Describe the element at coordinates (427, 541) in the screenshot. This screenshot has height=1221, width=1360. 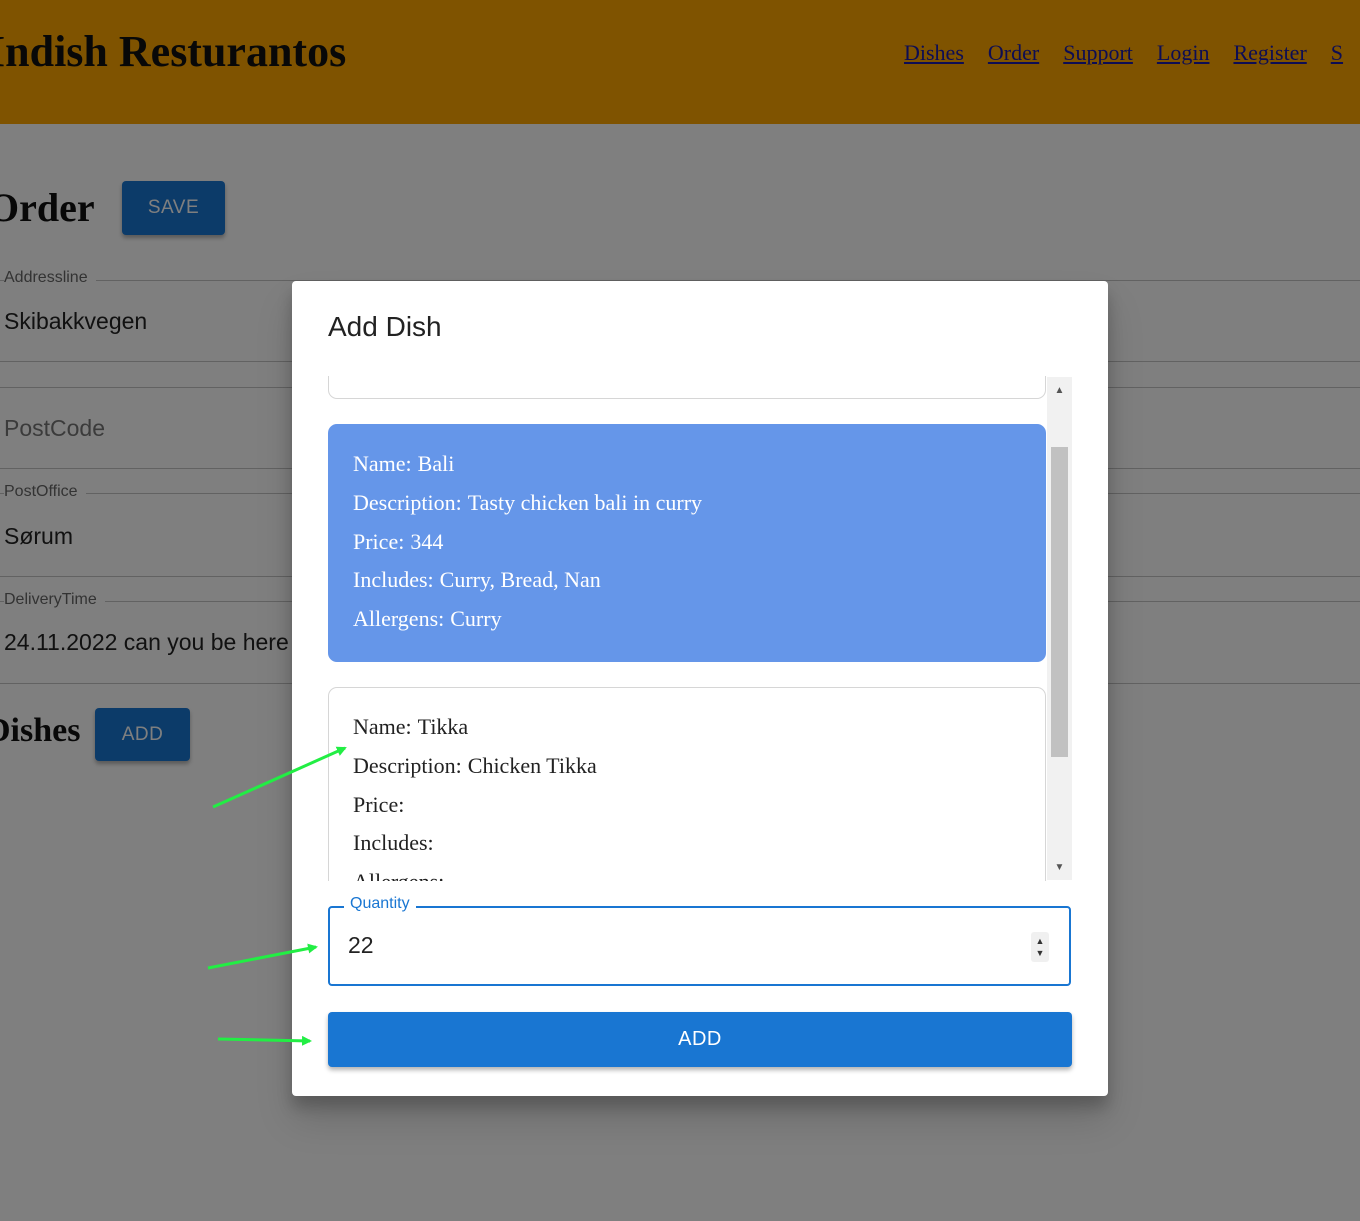
I see `dish-price-value: 344` at that location.